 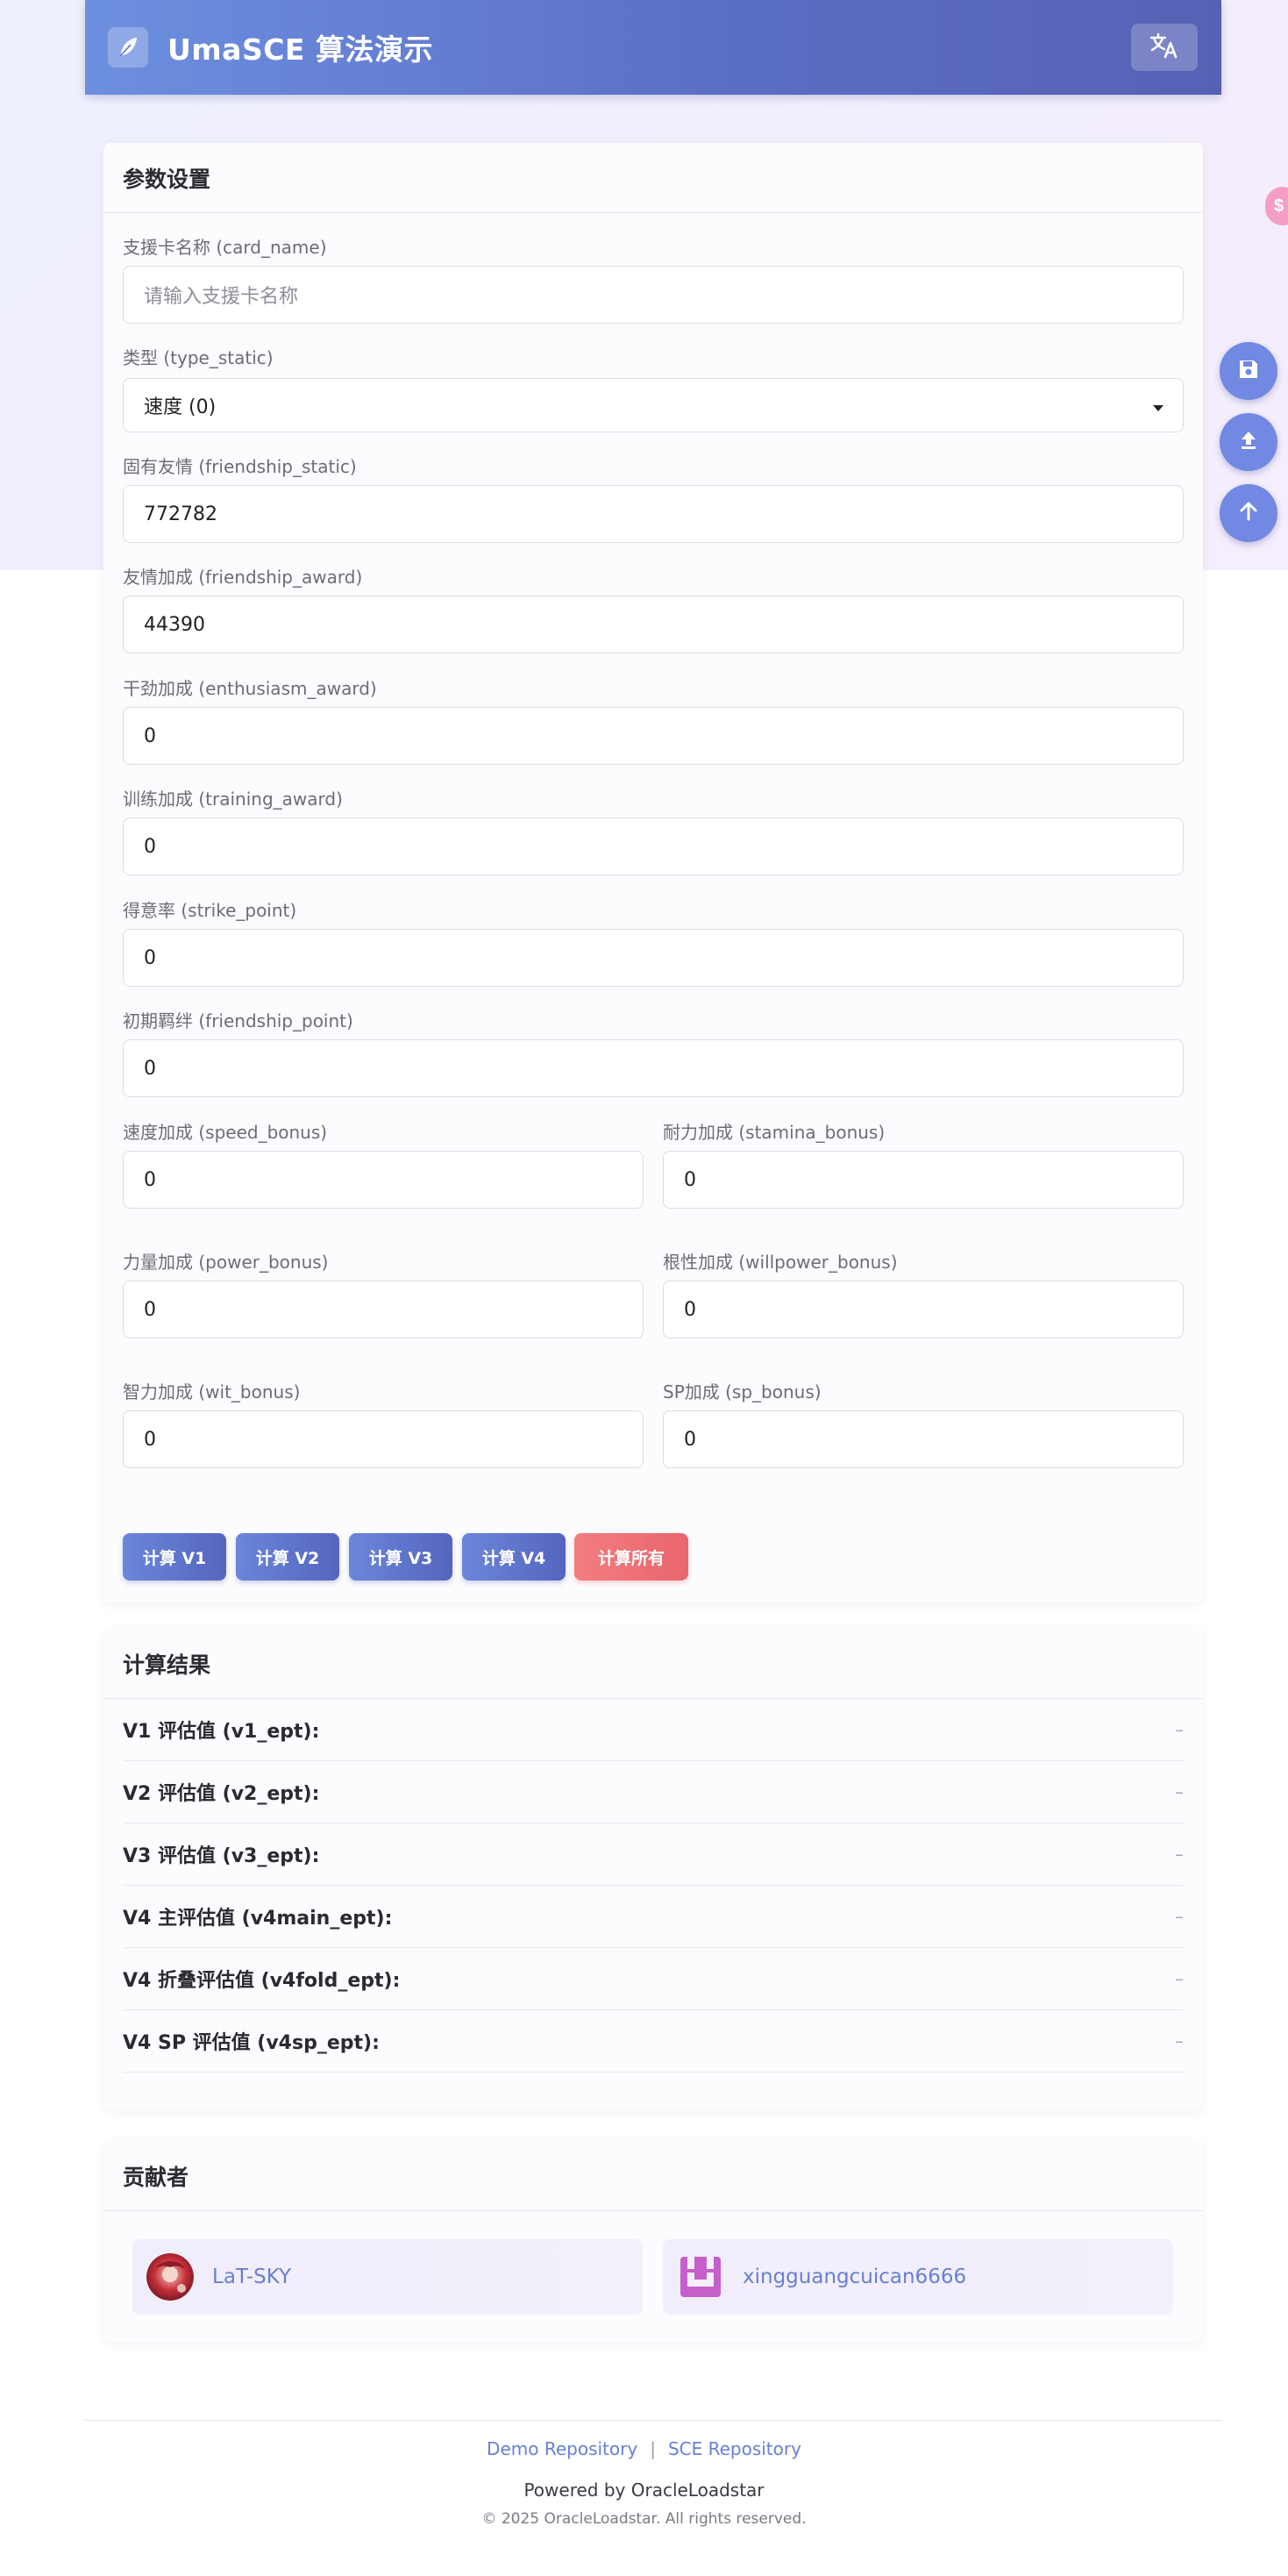 I want to click on stamina-bonus-label: 耐力加成 (stamina_bonus), so click(x=774, y=1133).